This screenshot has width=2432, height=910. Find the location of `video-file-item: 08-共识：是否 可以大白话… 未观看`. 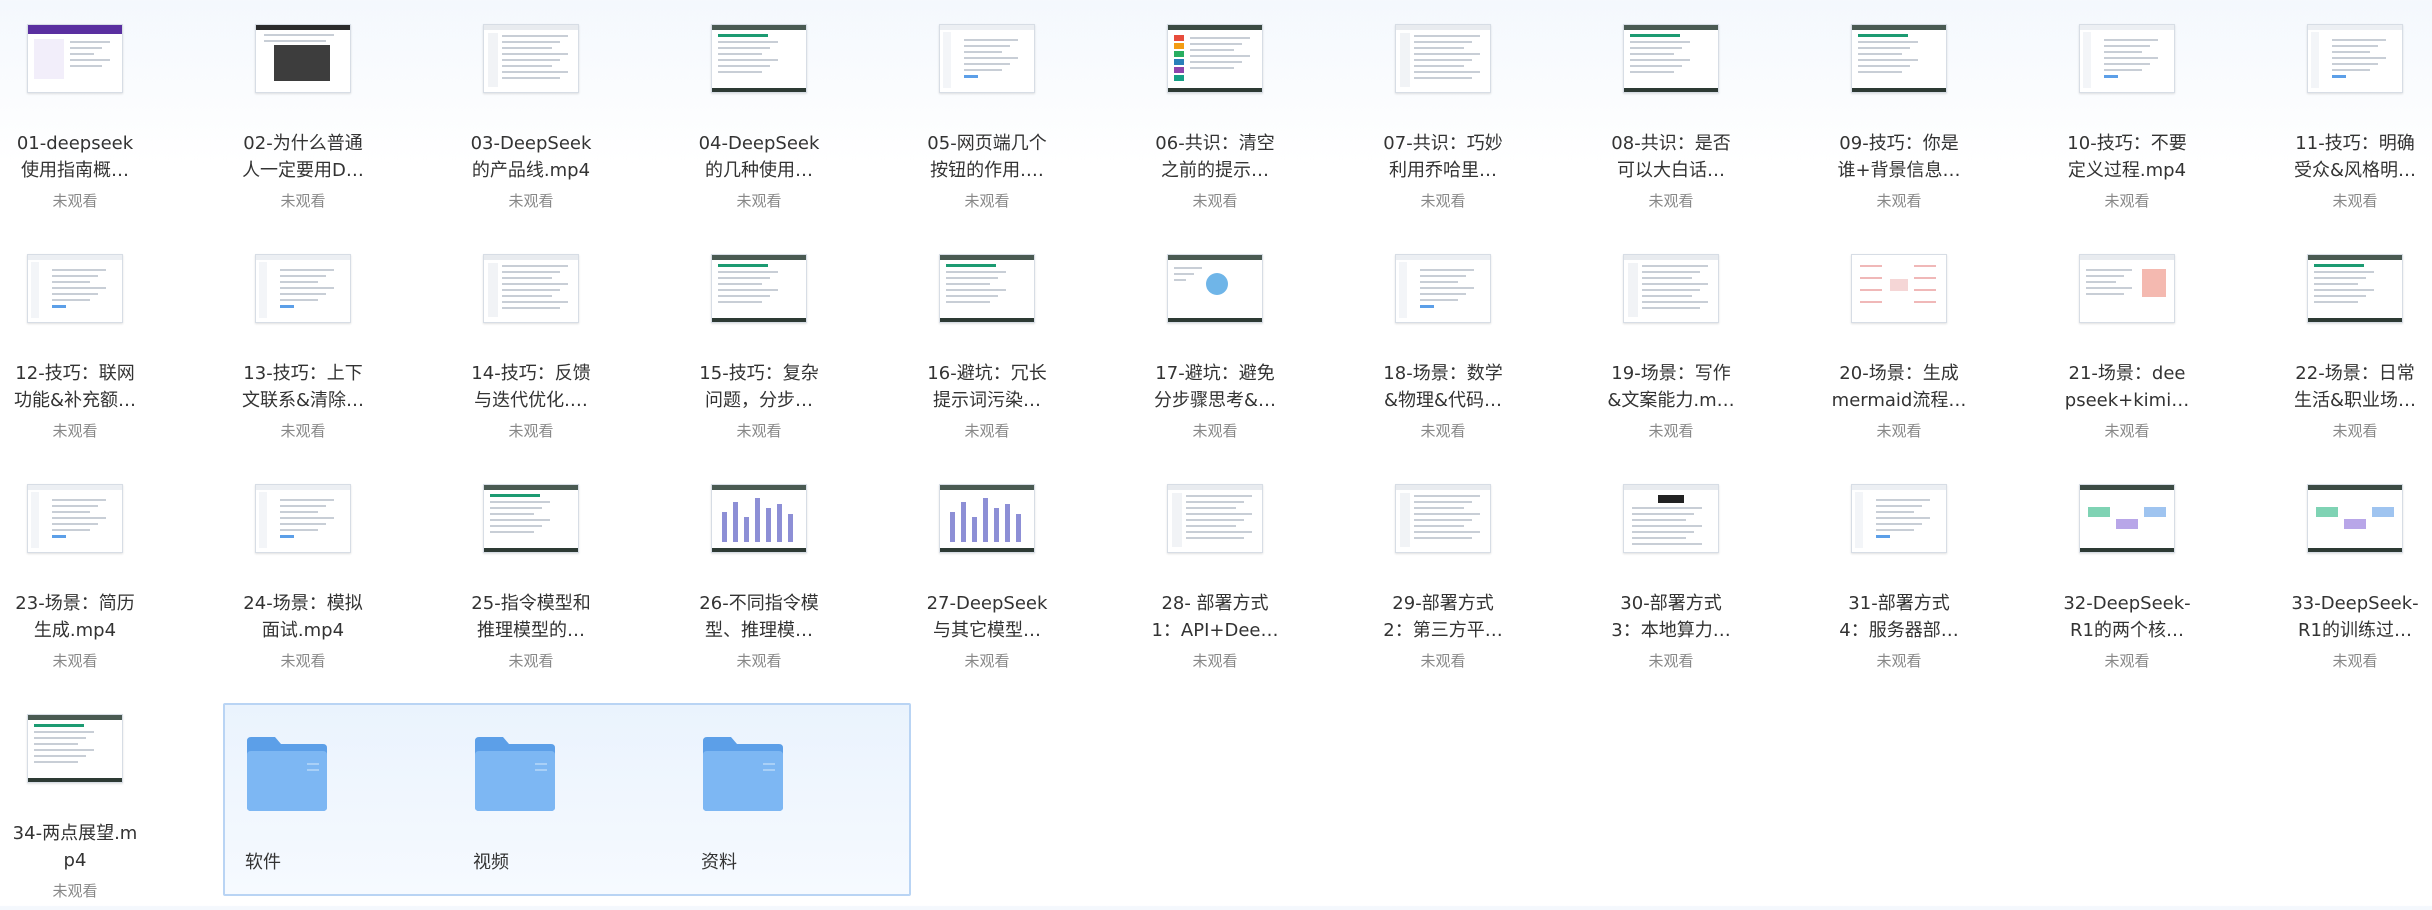

video-file-item: 08-共识：是否 可以大白话… 未观看 is located at coordinates (1671, 110).